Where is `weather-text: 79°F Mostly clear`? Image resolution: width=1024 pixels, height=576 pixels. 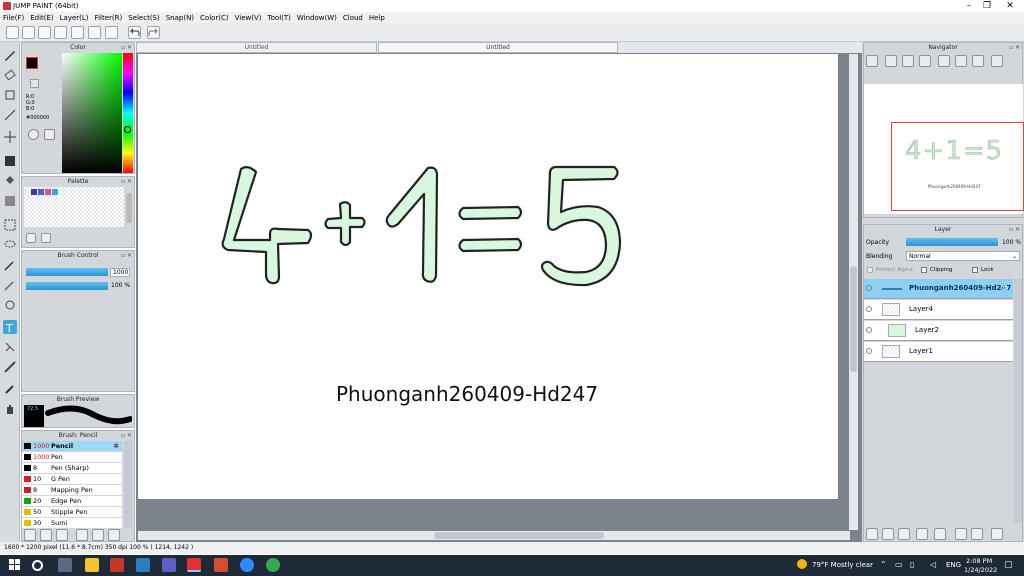 weather-text: 79°F Mostly clear is located at coordinates (842, 565).